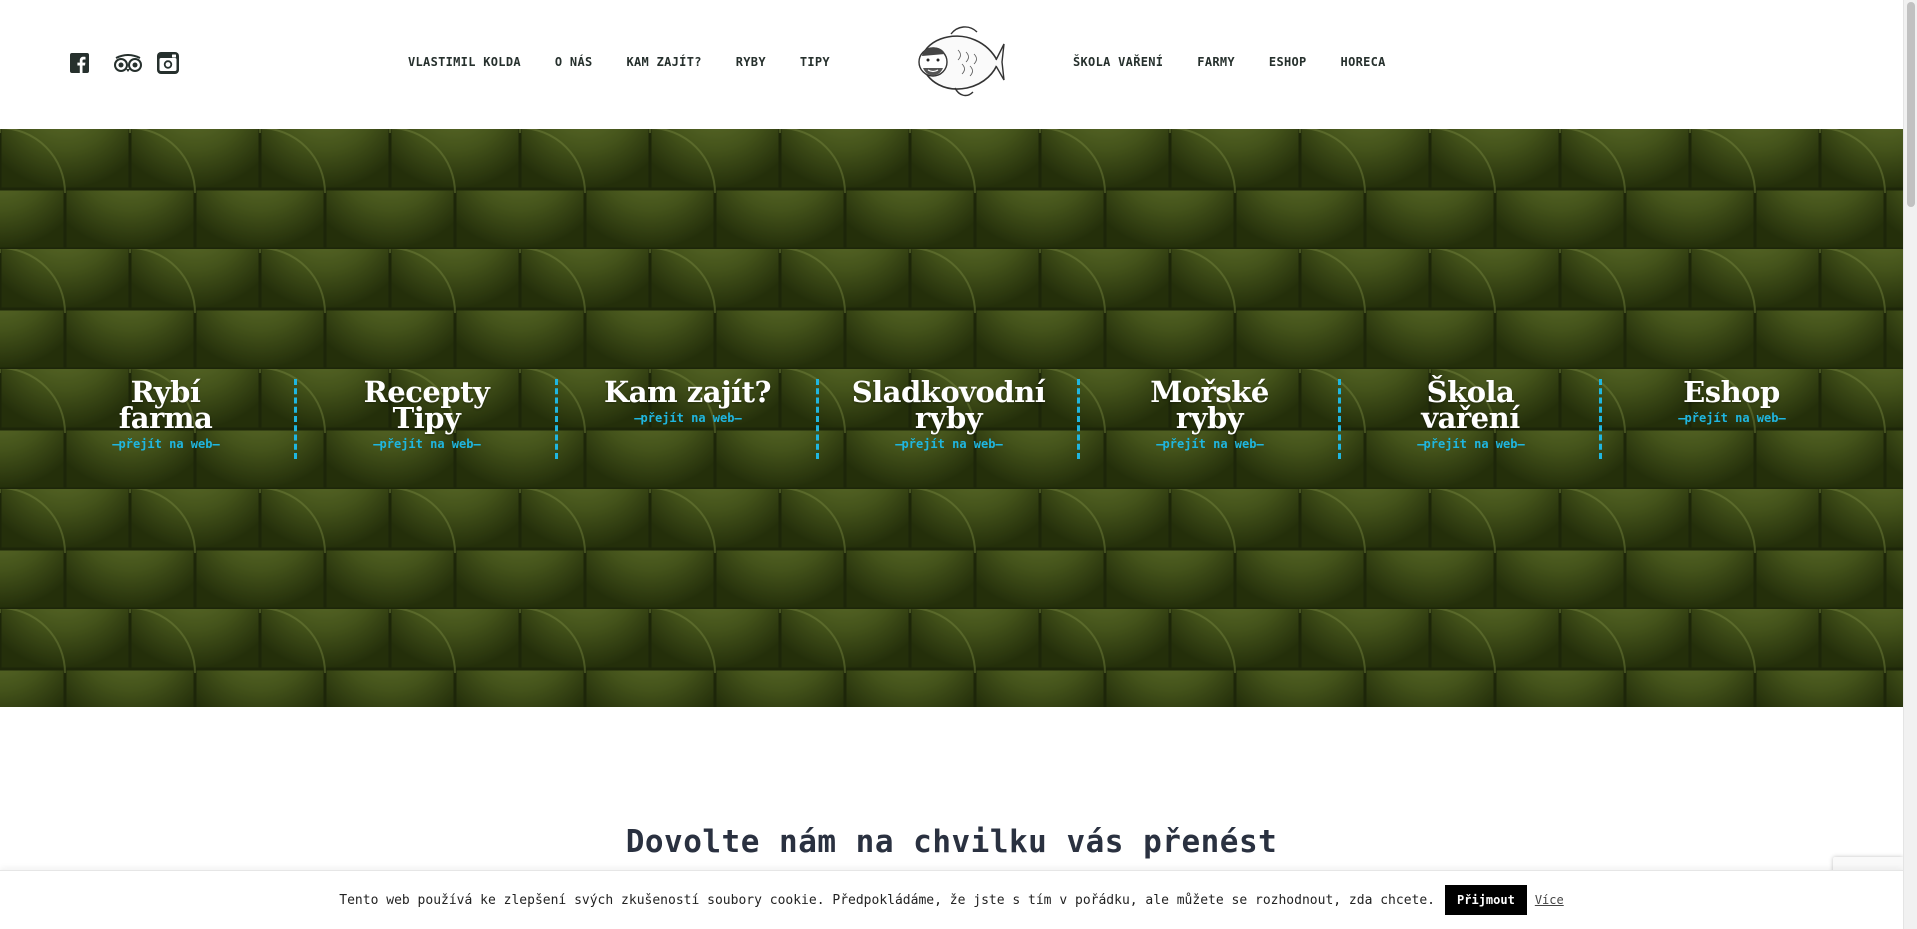 Image resolution: width=1917 pixels, height=929 pixels. I want to click on nav-farmy: FARMY, so click(1216, 62).